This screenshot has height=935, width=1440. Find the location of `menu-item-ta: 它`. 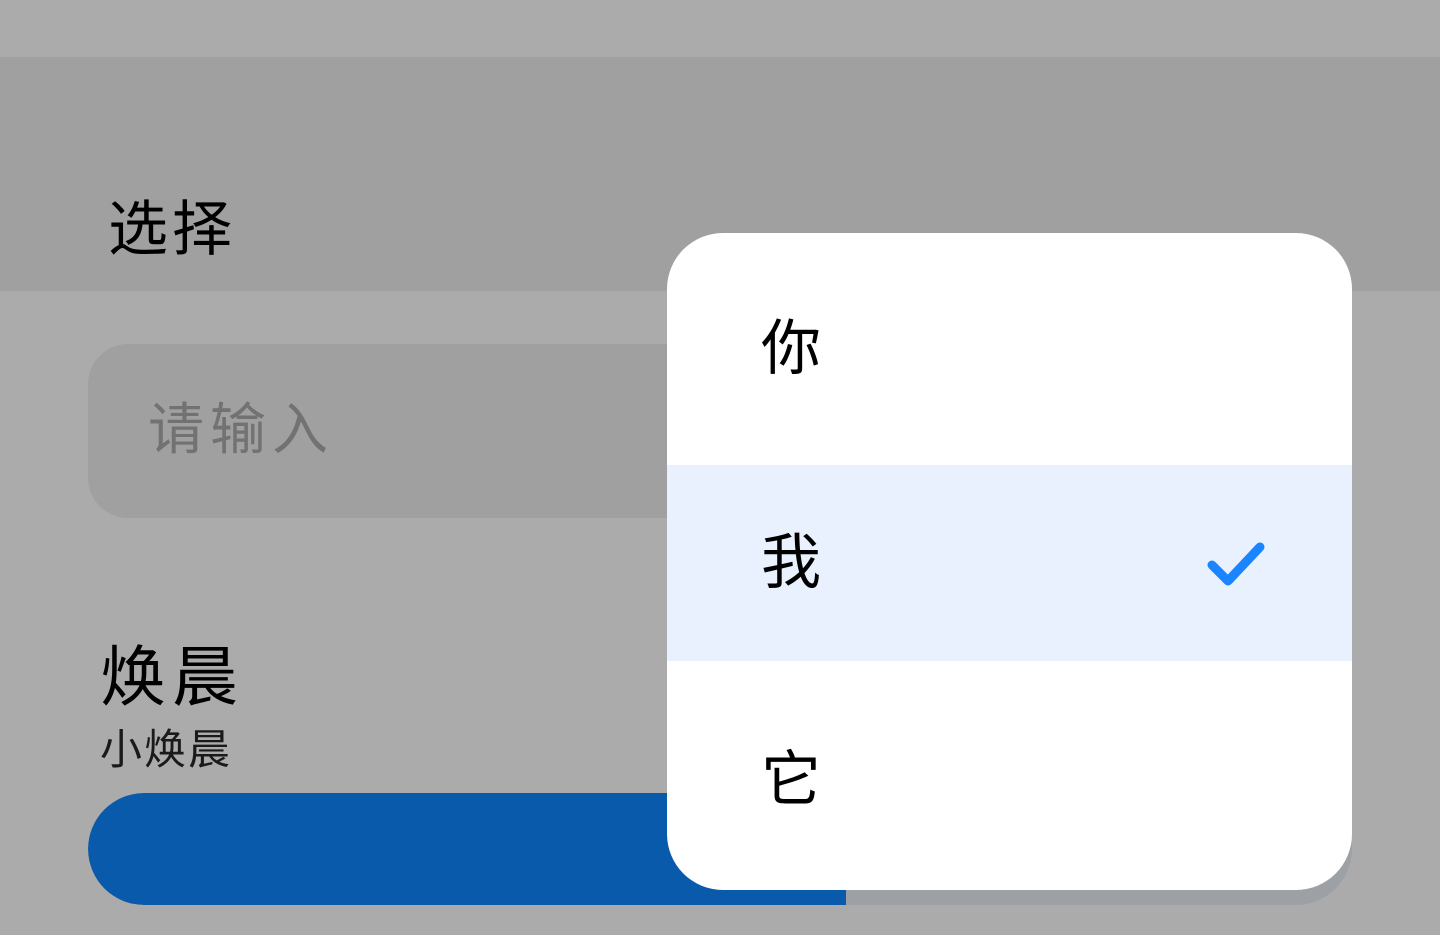

menu-item-ta: 它 is located at coordinates (1009, 775).